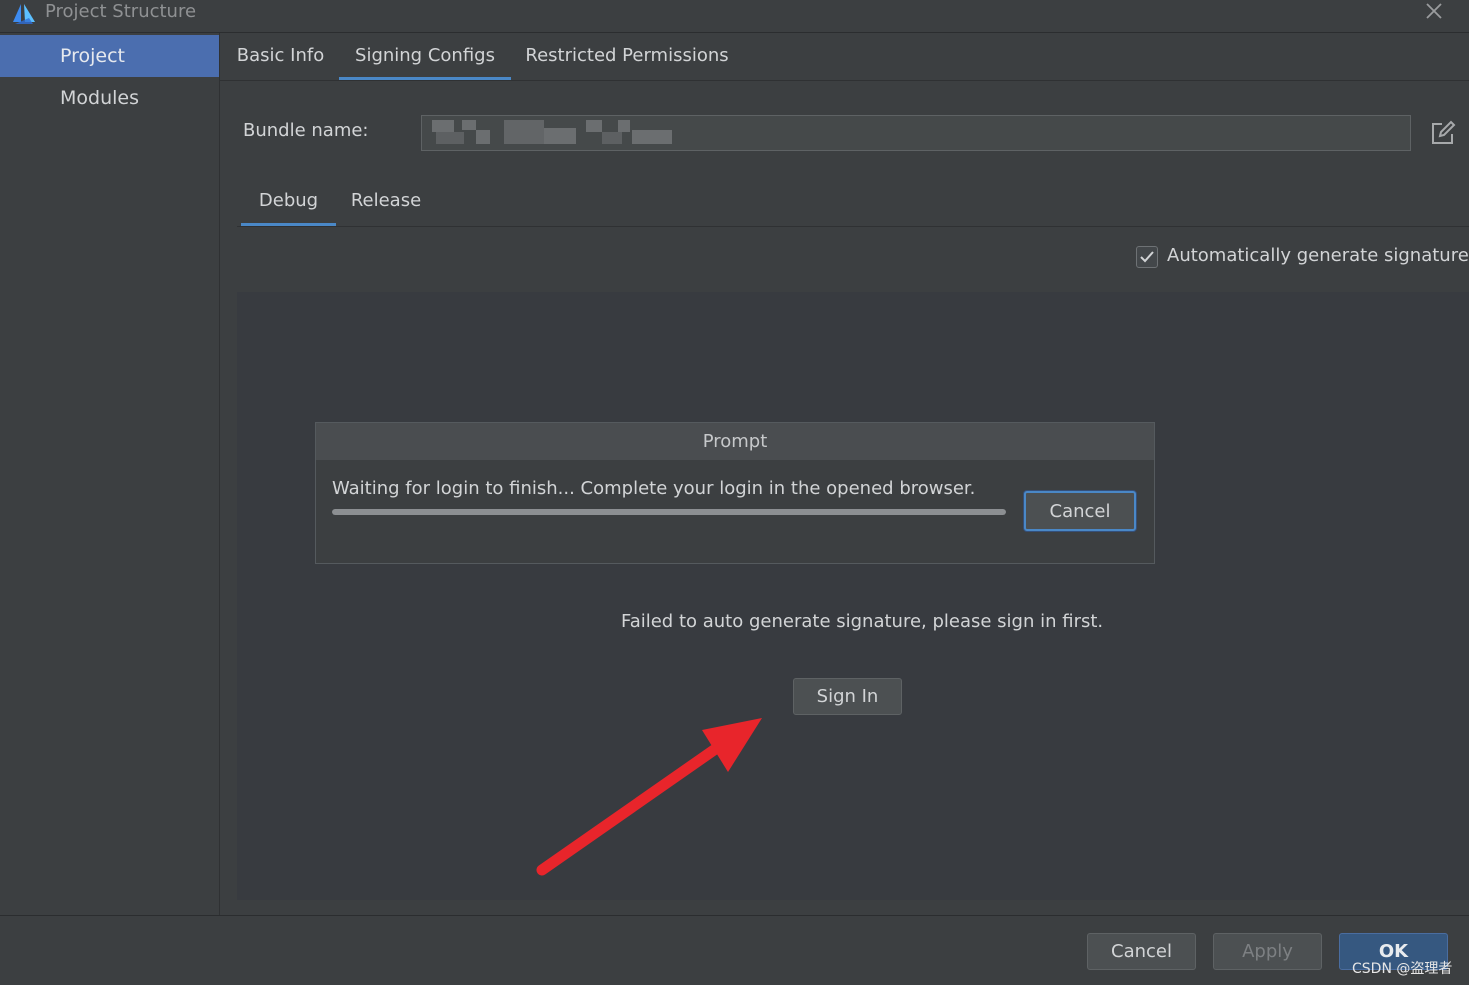 The width and height of the screenshot is (1469, 985). I want to click on subtabs-divider, so click(853, 226).